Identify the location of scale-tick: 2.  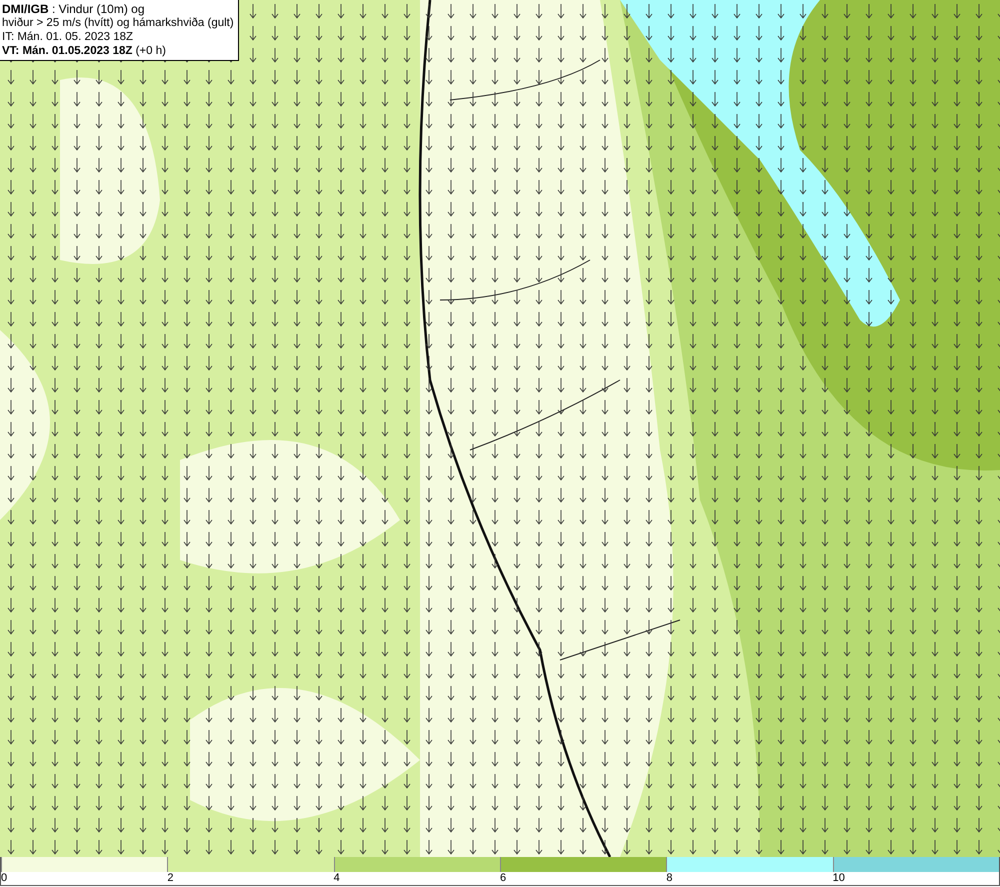
(170, 878).